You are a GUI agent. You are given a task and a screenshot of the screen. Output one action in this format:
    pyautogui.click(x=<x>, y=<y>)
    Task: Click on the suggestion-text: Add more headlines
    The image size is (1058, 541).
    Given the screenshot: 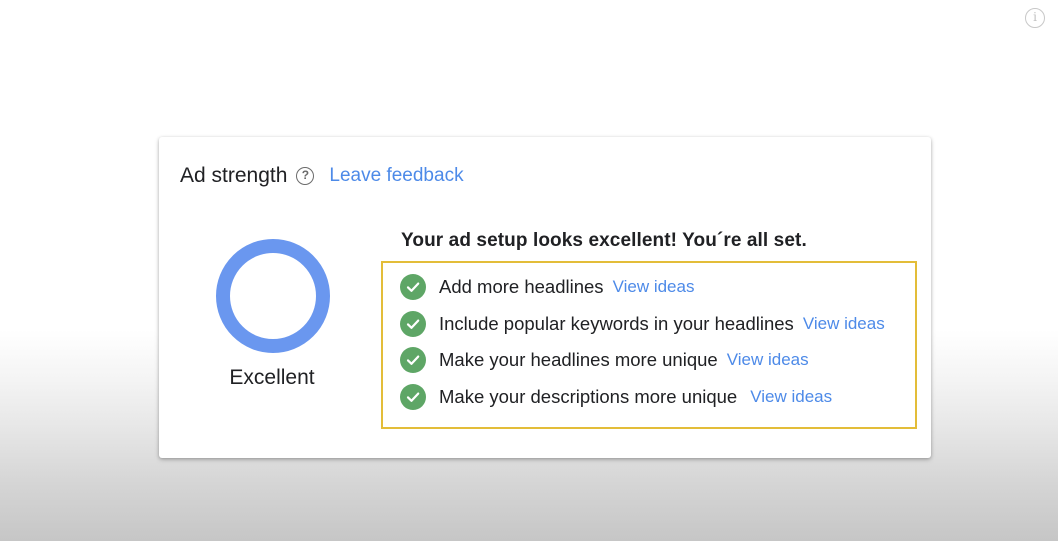 What is the action you would take?
    pyautogui.click(x=521, y=286)
    